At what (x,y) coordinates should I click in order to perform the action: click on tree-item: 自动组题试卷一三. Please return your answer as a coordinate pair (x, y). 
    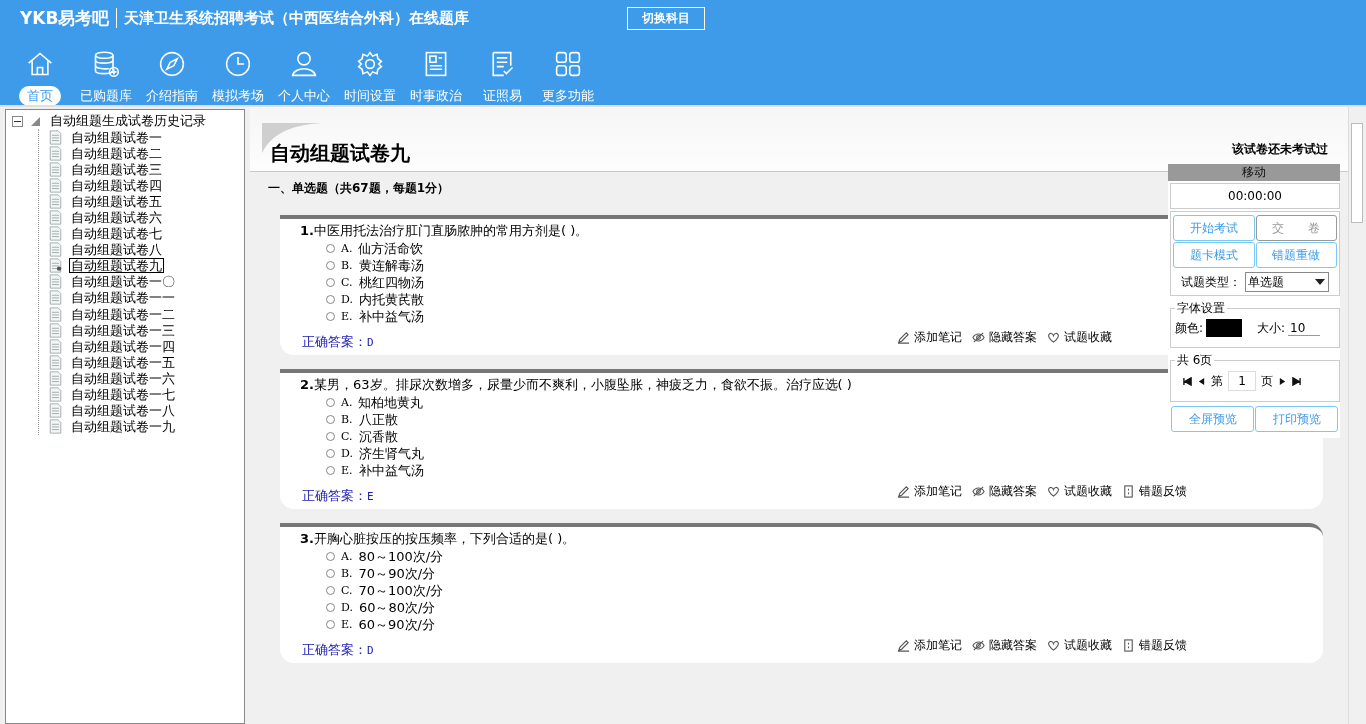
    Looking at the image, I should click on (123, 330).